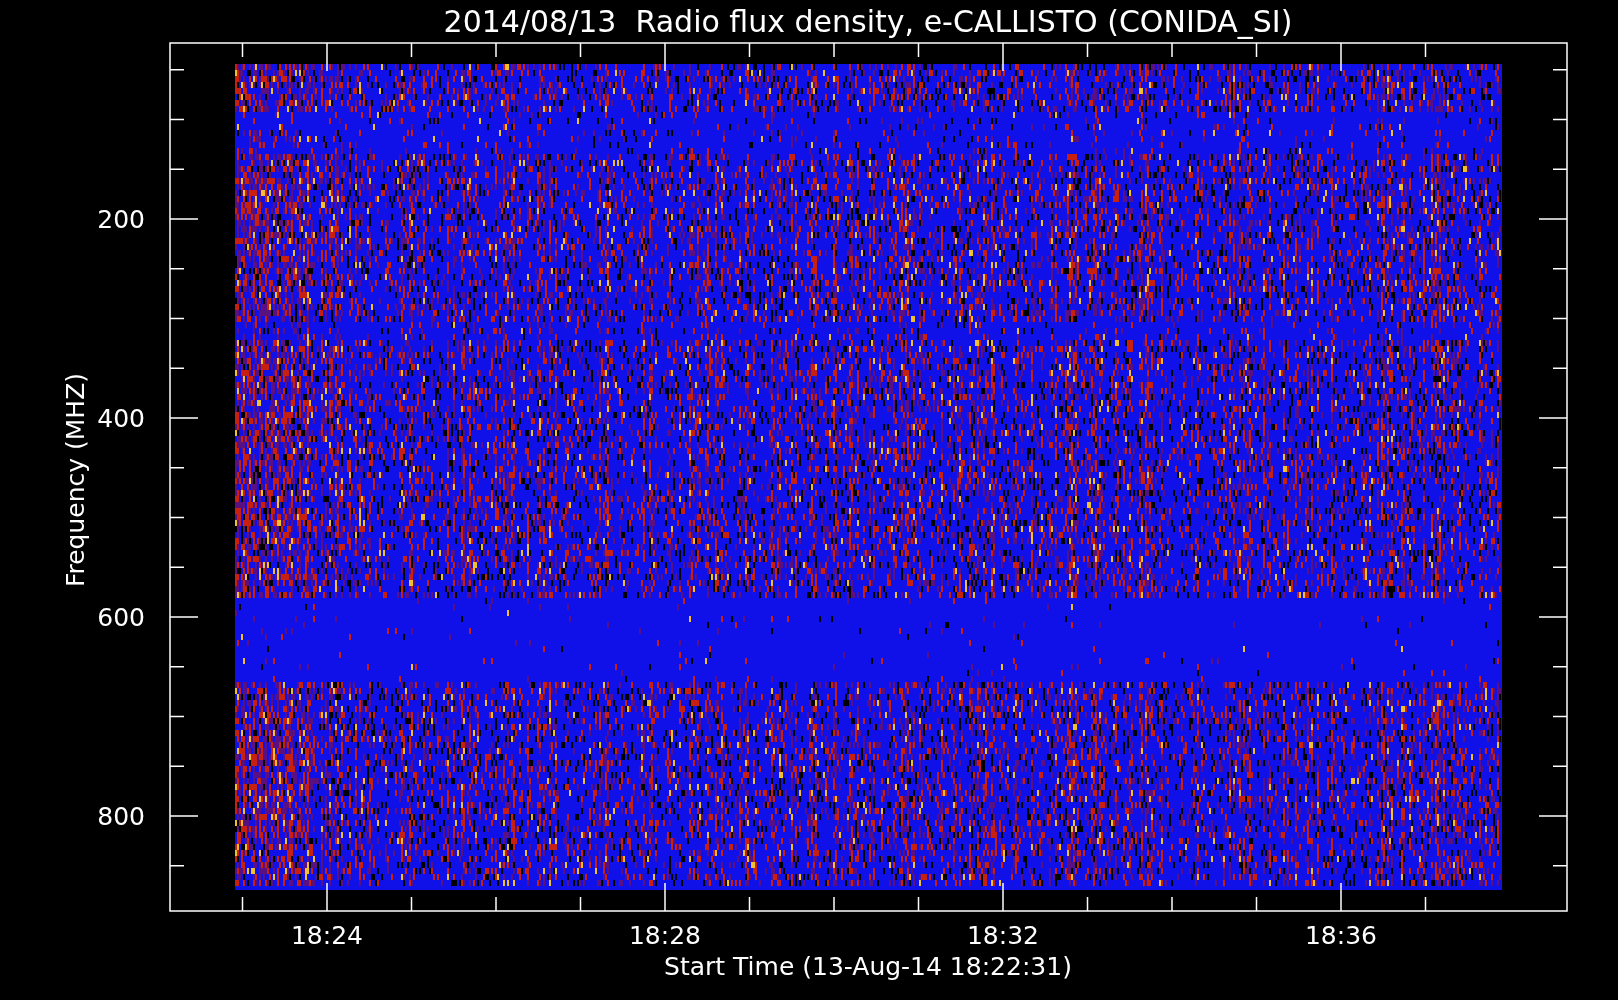 The image size is (1618, 1000). Describe the element at coordinates (121, 816) in the screenshot. I see `y-tick-label: 800` at that location.